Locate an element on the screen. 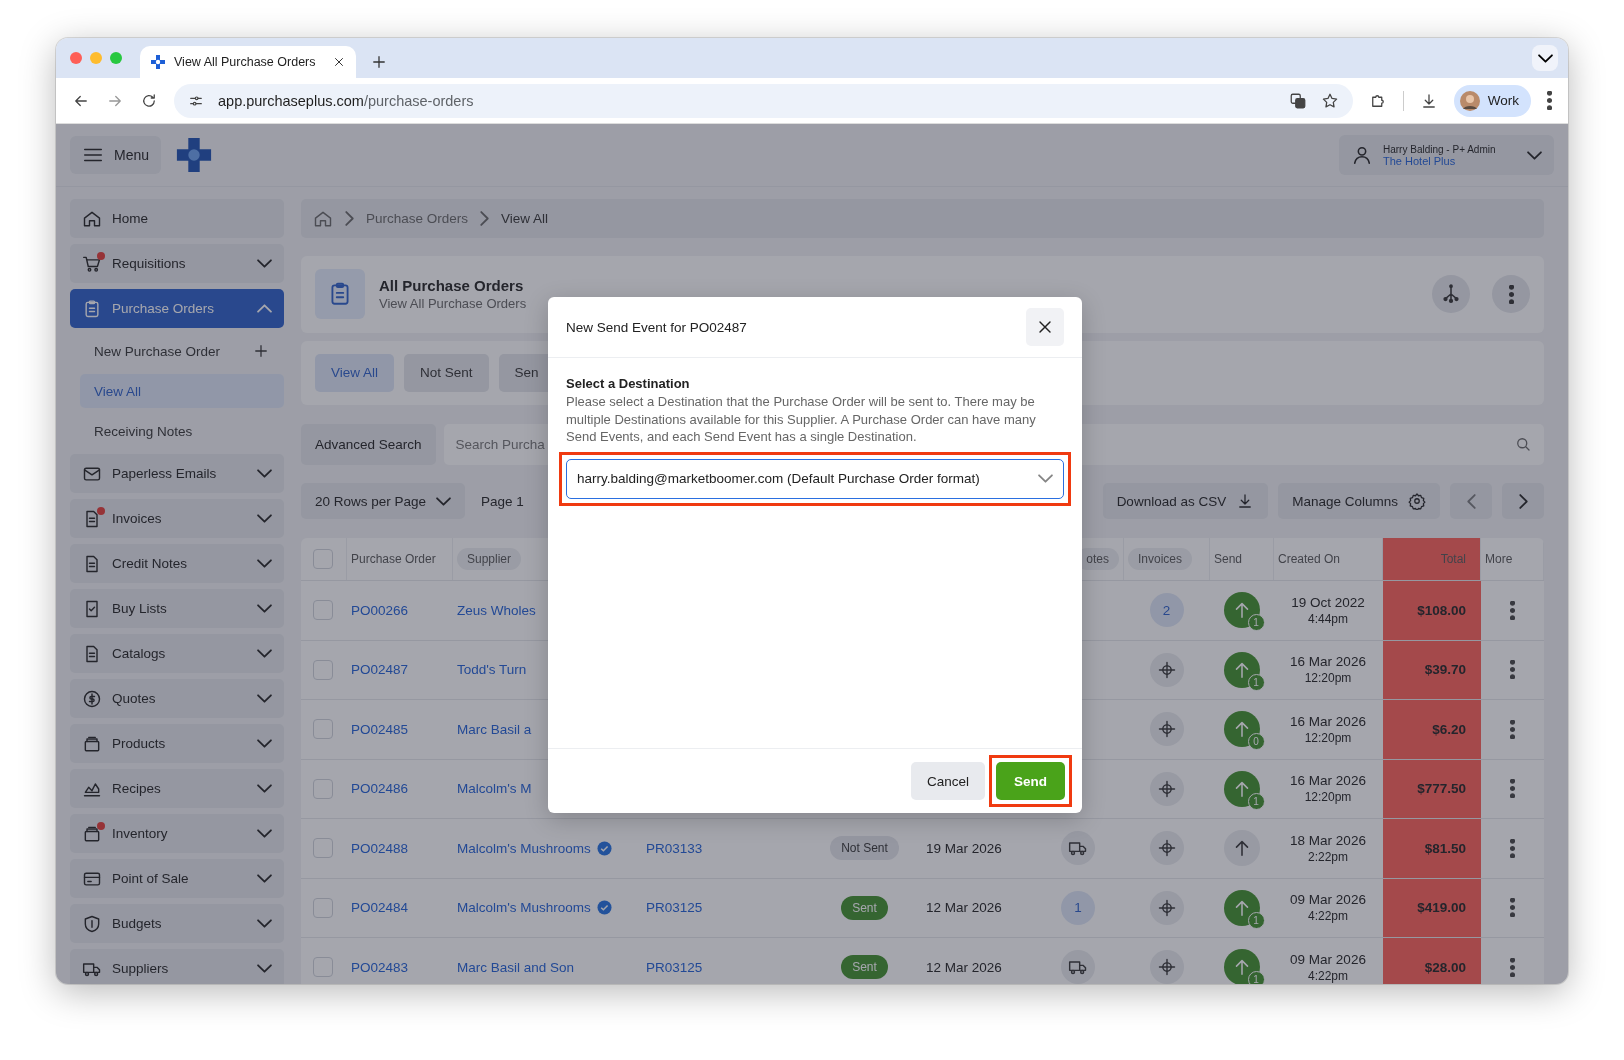 The height and width of the screenshot is (1060, 1624). total-amount: $39.70 is located at coordinates (1445, 670).